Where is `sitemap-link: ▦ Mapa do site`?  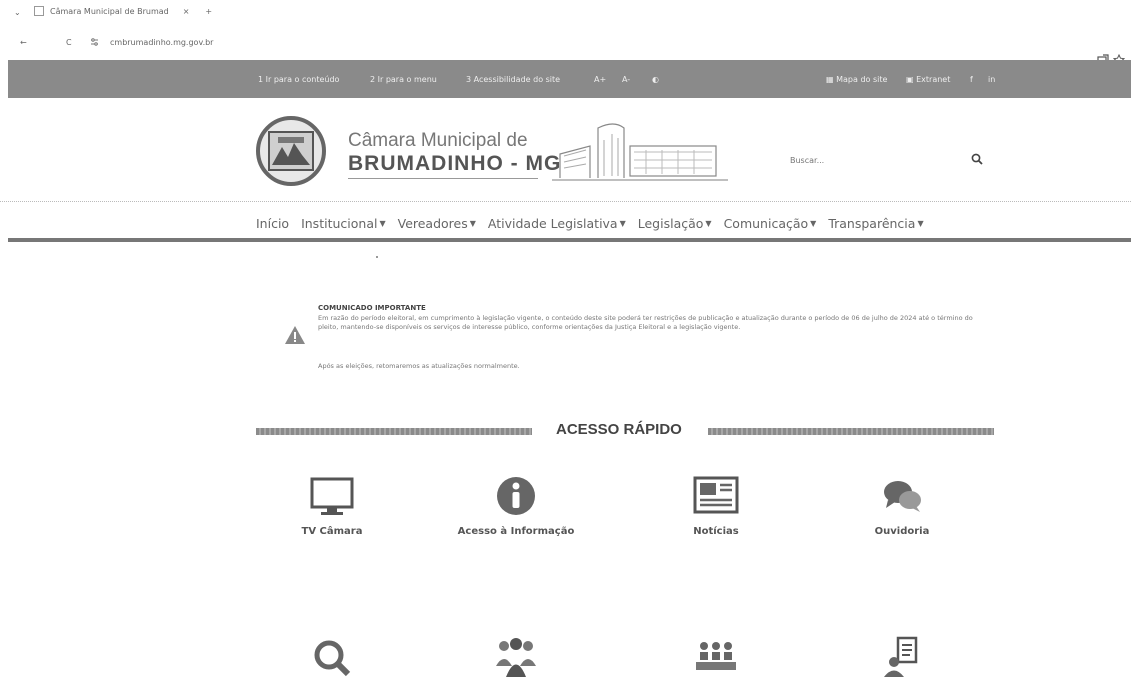 sitemap-link: ▦ Mapa do site is located at coordinates (856, 79).